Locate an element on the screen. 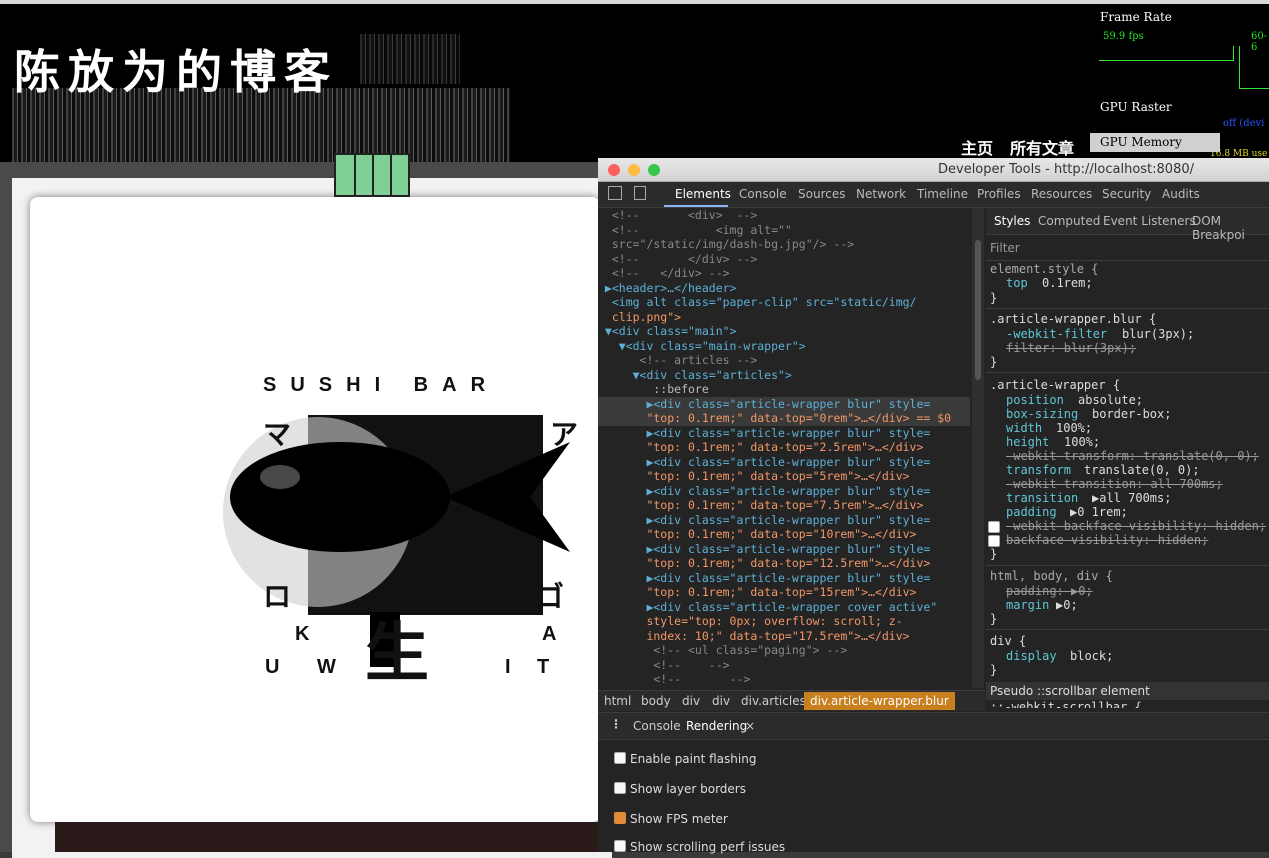 The width and height of the screenshot is (1269, 858). tab-profiles: Profiles is located at coordinates (999, 194).